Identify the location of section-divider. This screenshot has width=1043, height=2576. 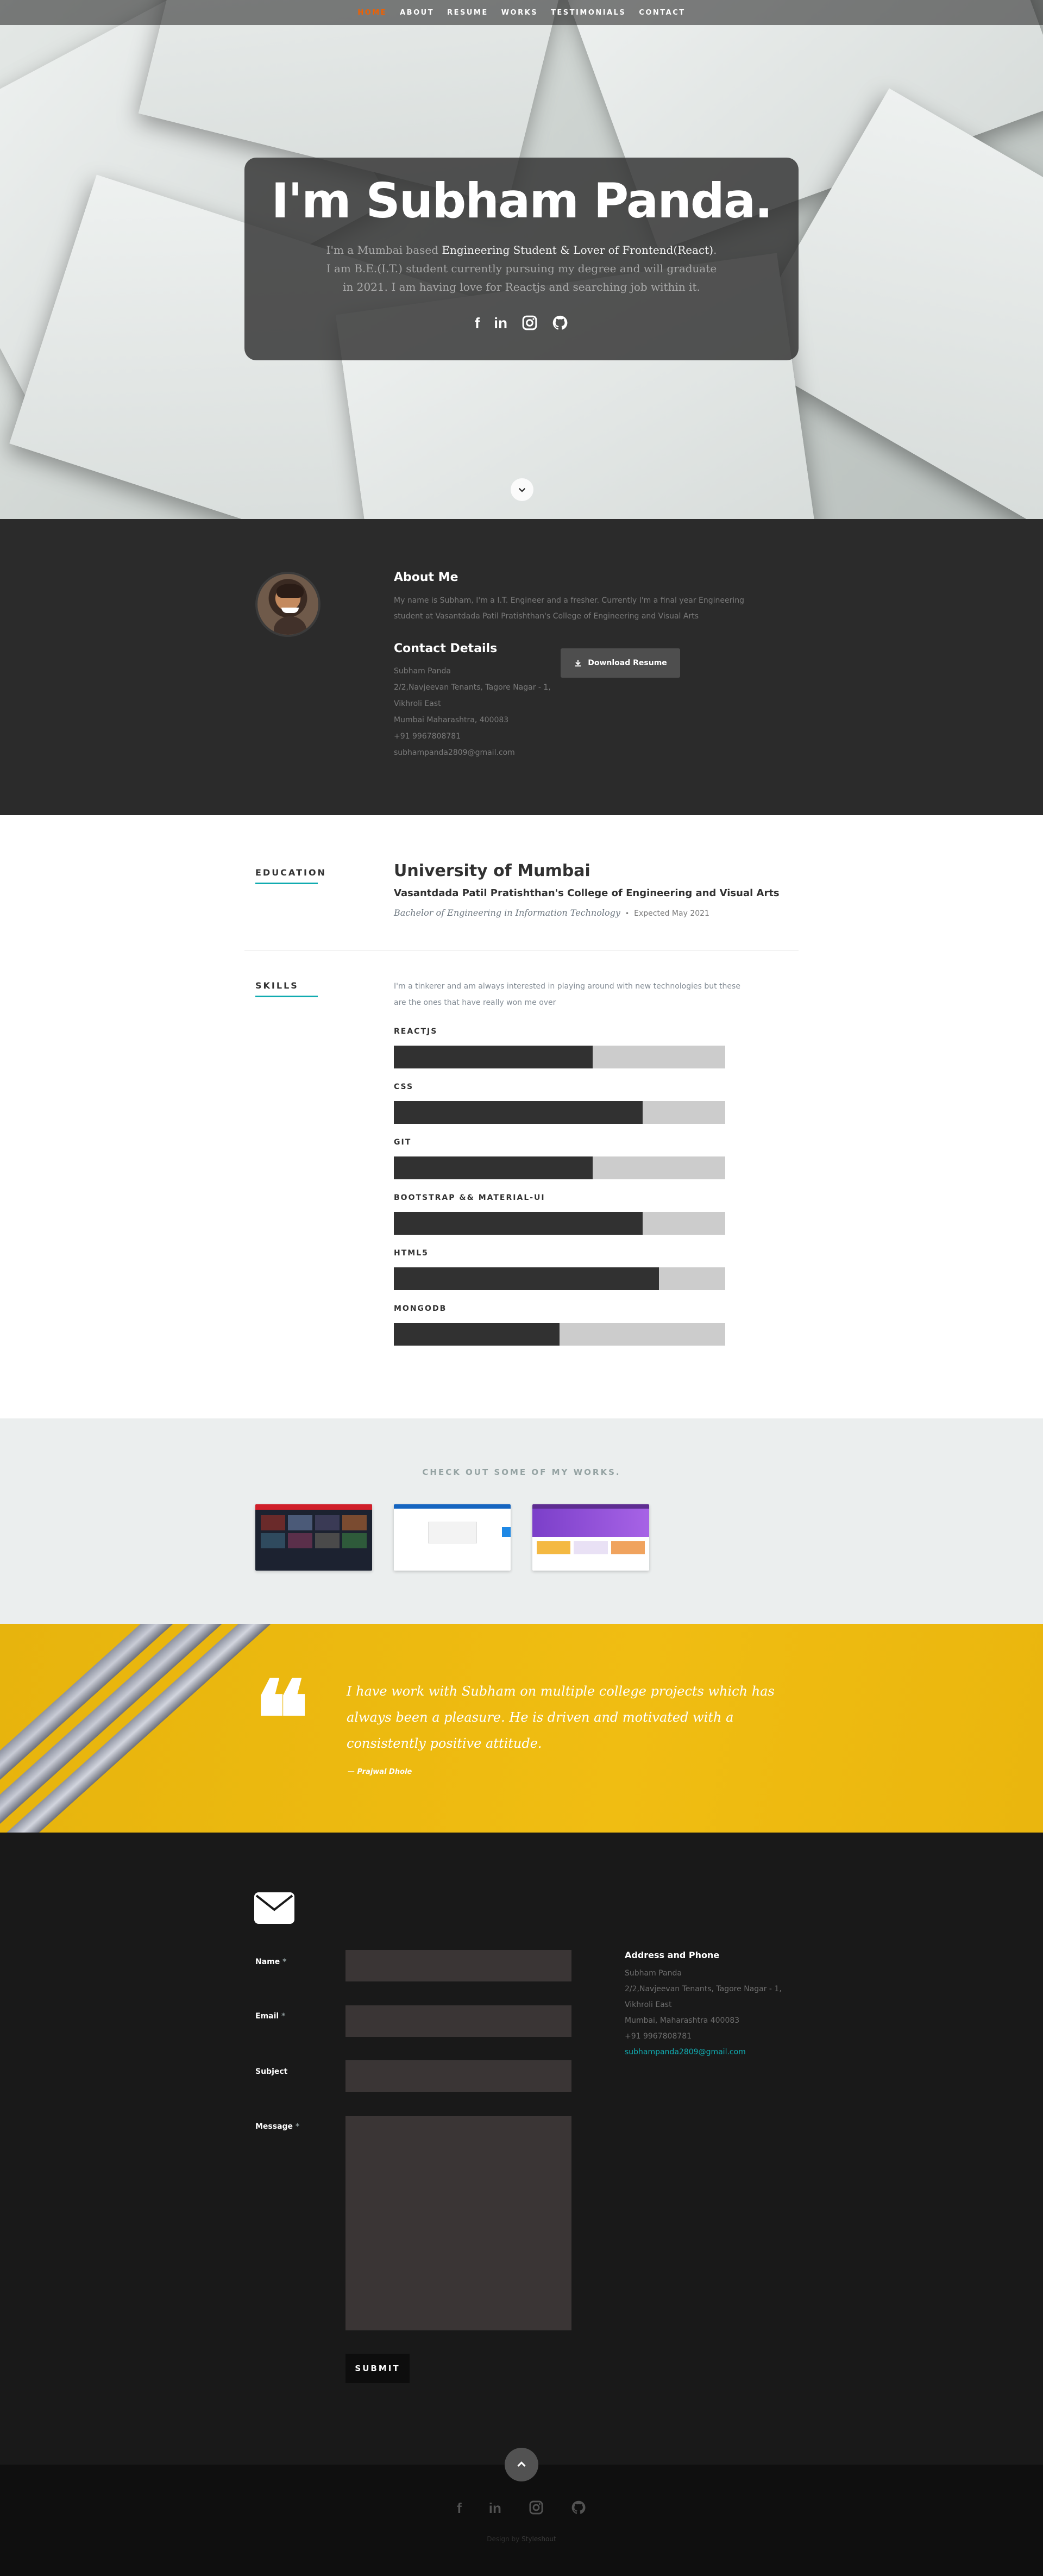
(521, 950).